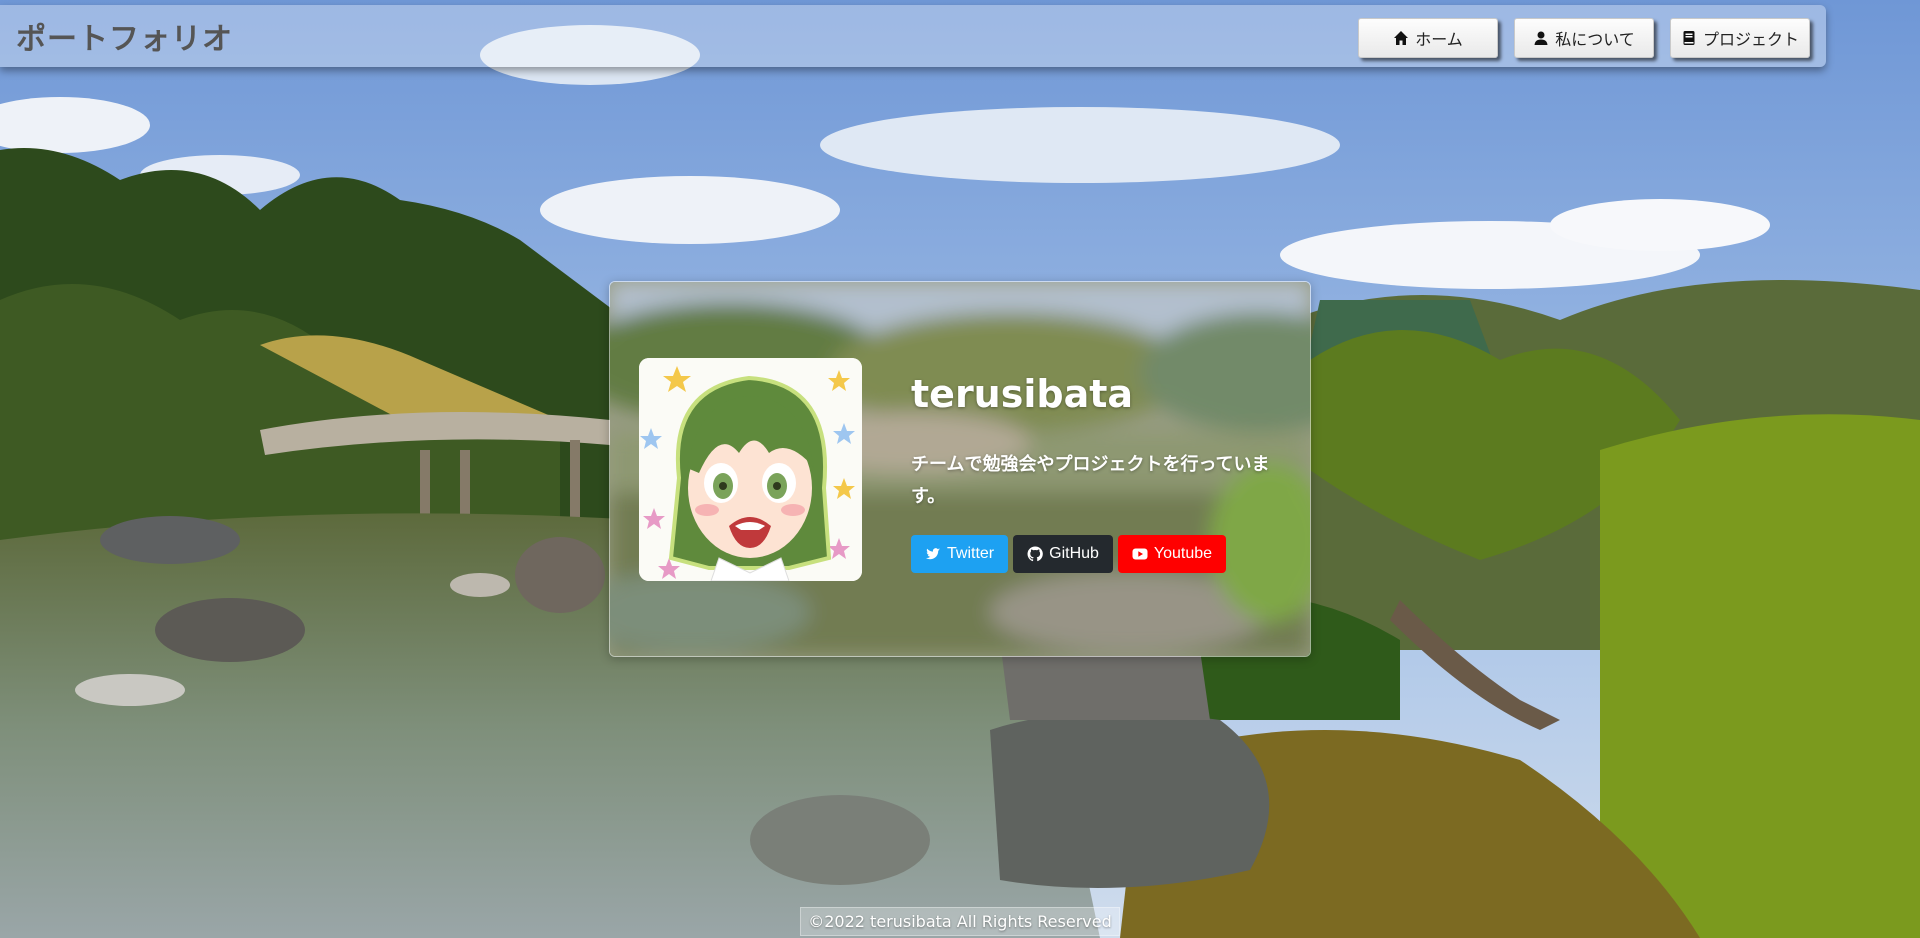  I want to click on twitter-button: Twitter, so click(960, 554).